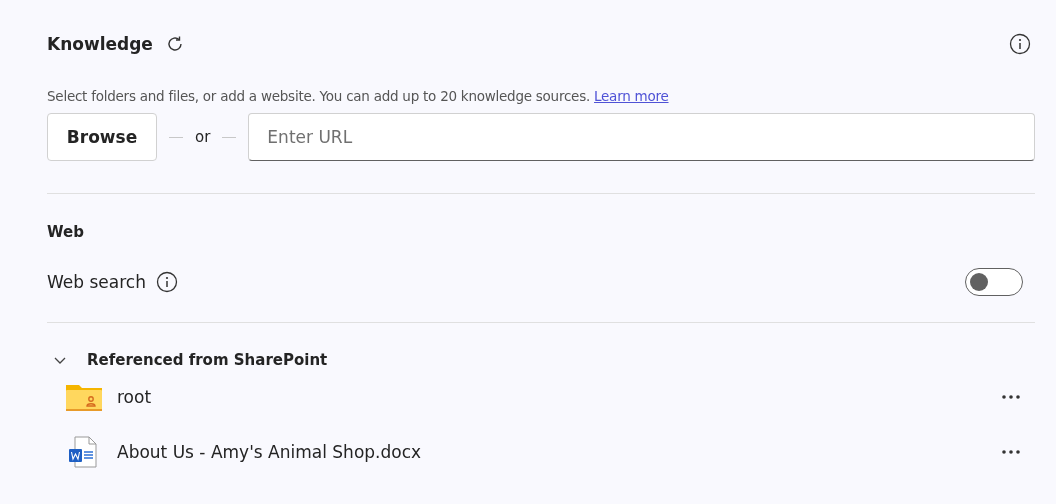  What do you see at coordinates (134, 396) in the screenshot?
I see `item-name: root` at bounding box center [134, 396].